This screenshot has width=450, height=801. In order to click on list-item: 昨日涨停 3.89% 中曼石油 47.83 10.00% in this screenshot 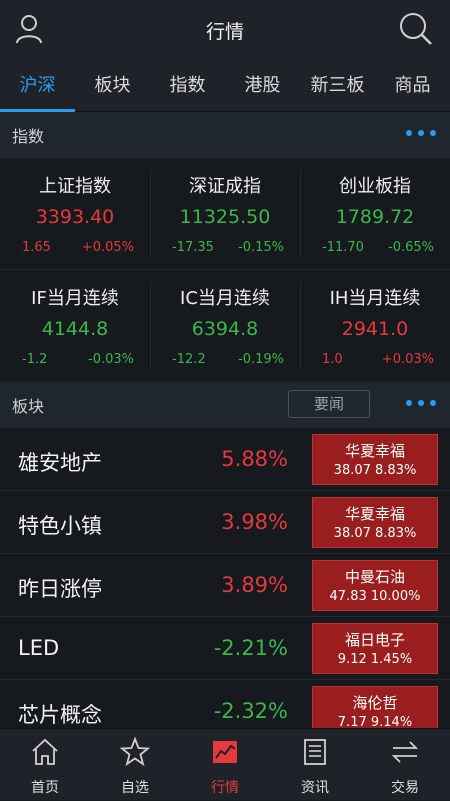, I will do `click(225, 585)`.